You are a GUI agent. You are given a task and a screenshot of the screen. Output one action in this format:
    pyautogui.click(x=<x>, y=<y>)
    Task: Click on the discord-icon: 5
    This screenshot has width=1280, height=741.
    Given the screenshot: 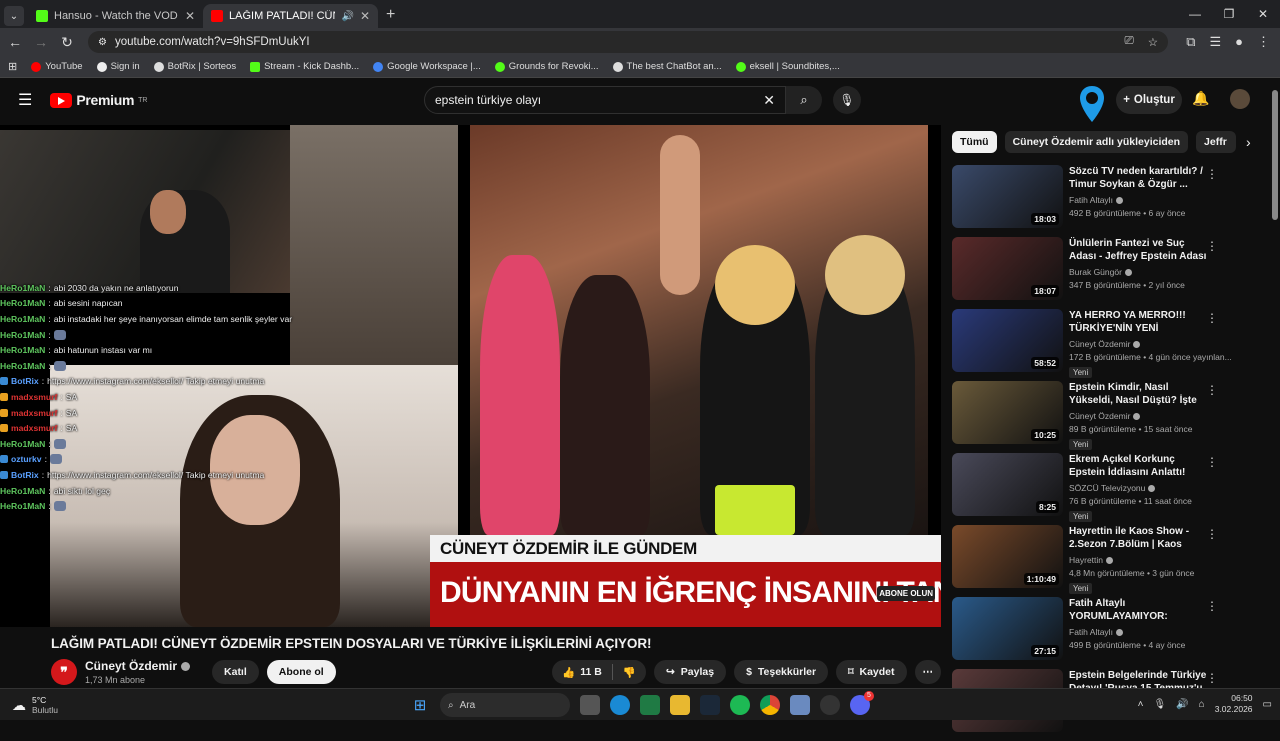 What is the action you would take?
    pyautogui.click(x=862, y=703)
    